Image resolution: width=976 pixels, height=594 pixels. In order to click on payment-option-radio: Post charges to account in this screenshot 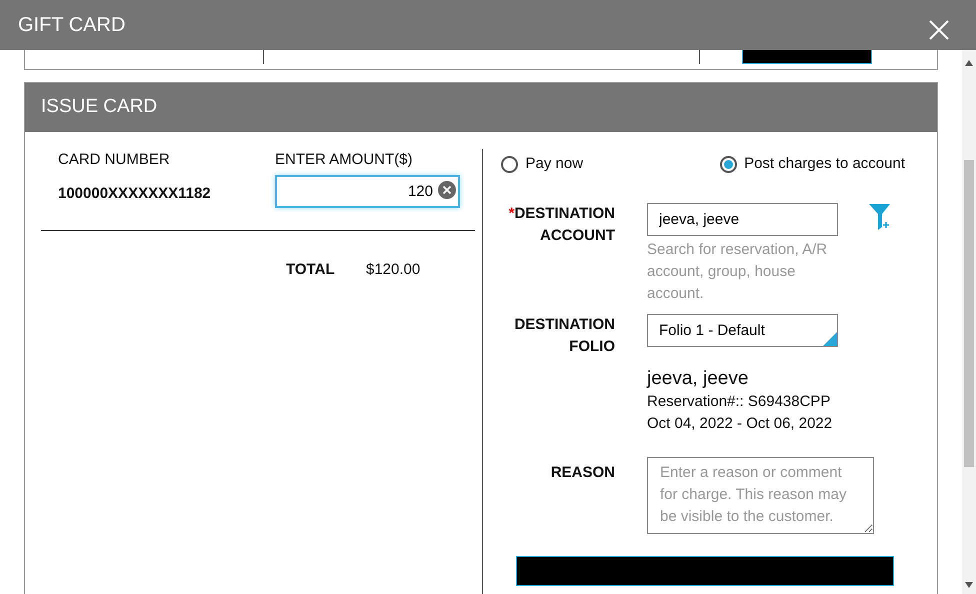, I will do `click(812, 164)`.